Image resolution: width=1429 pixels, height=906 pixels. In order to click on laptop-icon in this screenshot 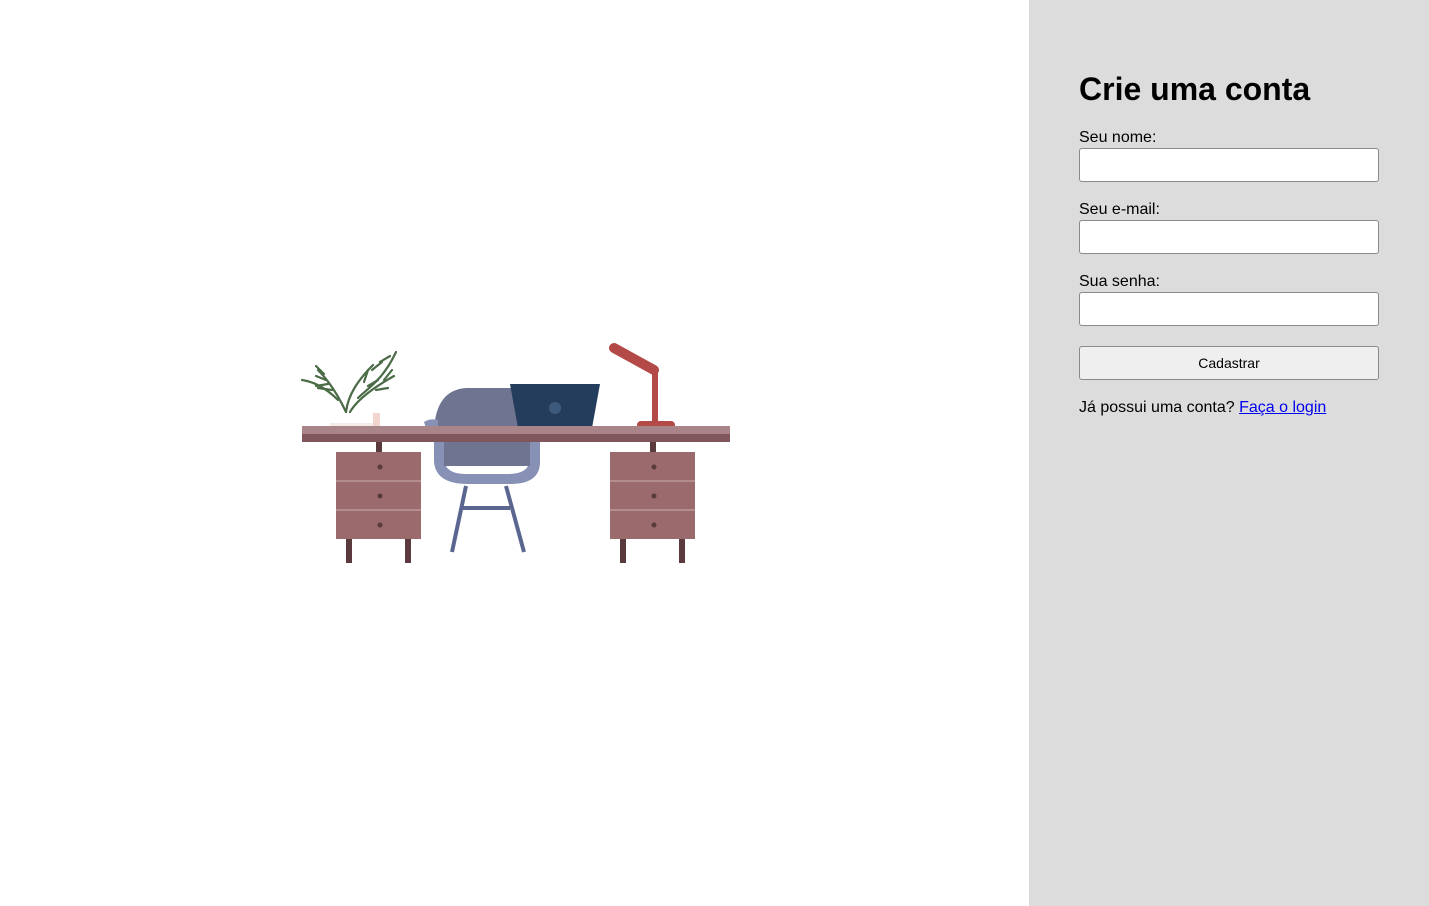, I will do `click(555, 406)`.